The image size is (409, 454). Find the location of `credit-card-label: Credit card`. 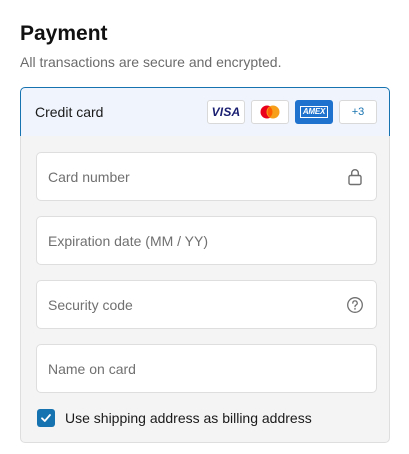

credit-card-label: Credit card is located at coordinates (69, 112).